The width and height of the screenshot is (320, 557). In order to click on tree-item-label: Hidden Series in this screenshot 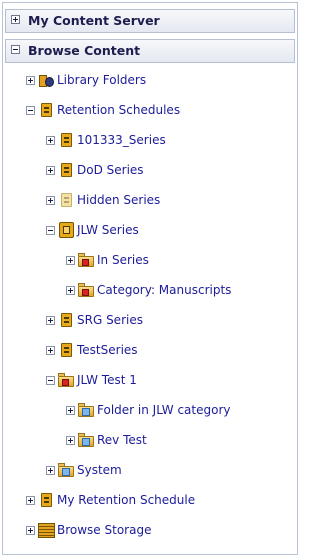, I will do `click(118, 200)`.